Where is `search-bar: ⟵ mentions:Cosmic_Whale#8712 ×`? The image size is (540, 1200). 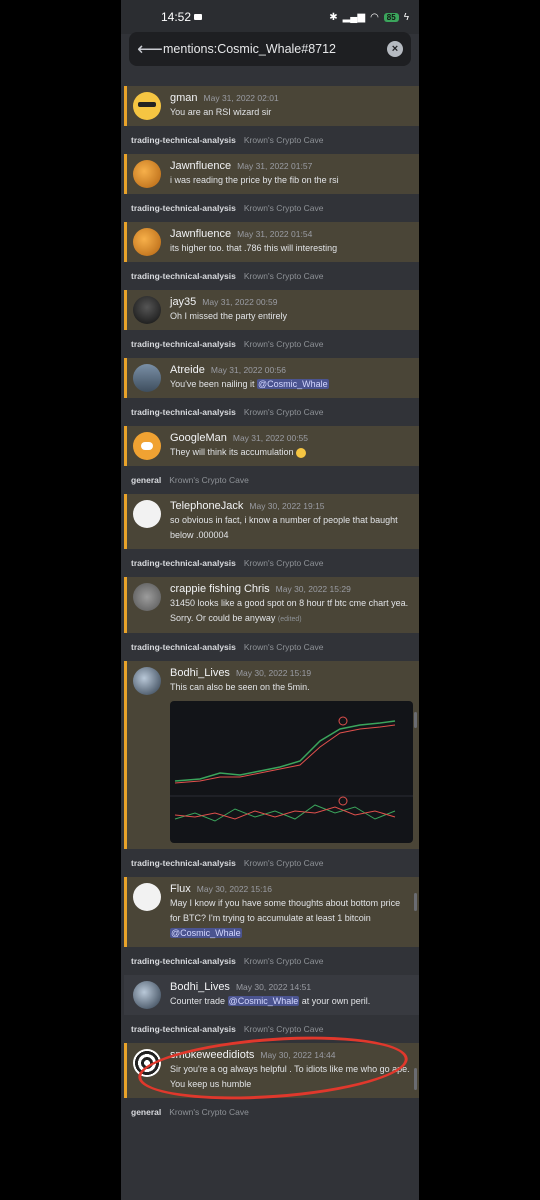 search-bar: ⟵ mentions:Cosmic_Whale#8712 × is located at coordinates (270, 49).